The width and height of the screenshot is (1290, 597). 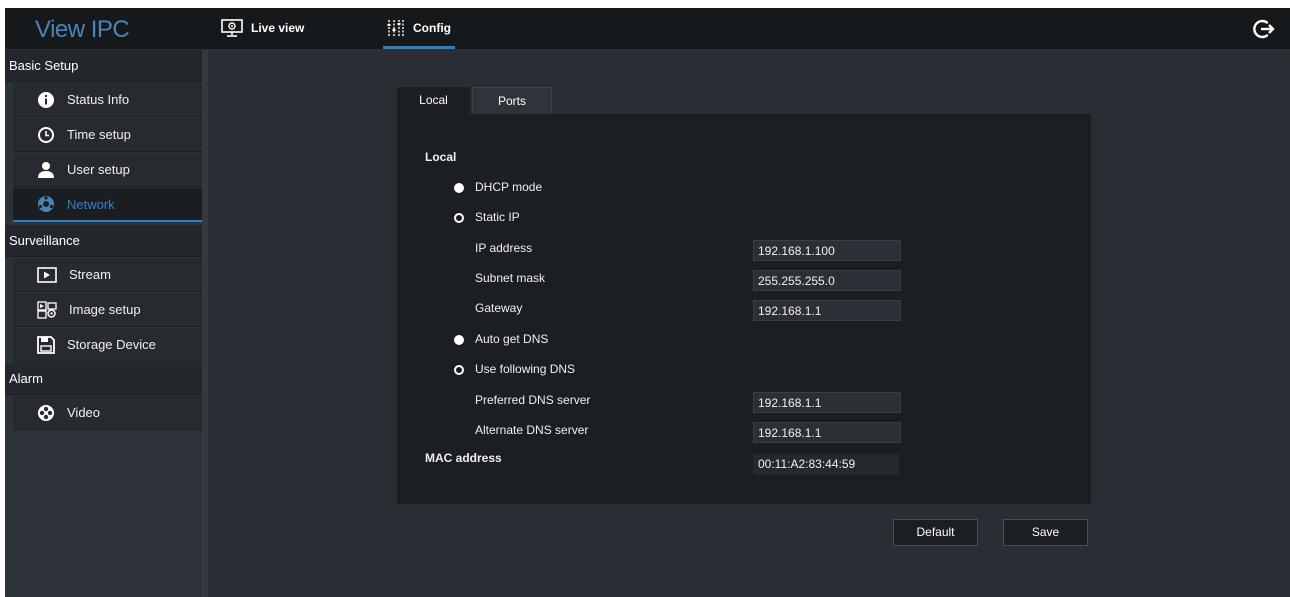 I want to click on app-logo: View IPC, so click(x=82, y=29).